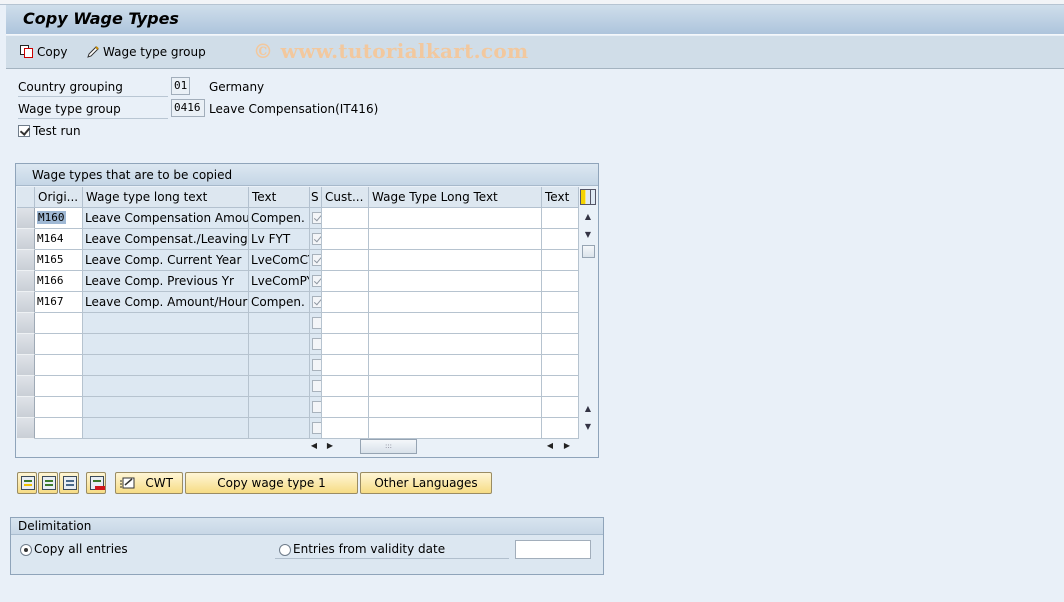 The image size is (1064, 602). Describe the element at coordinates (188, 108) in the screenshot. I see `wage-type-group-field: 0416` at that location.